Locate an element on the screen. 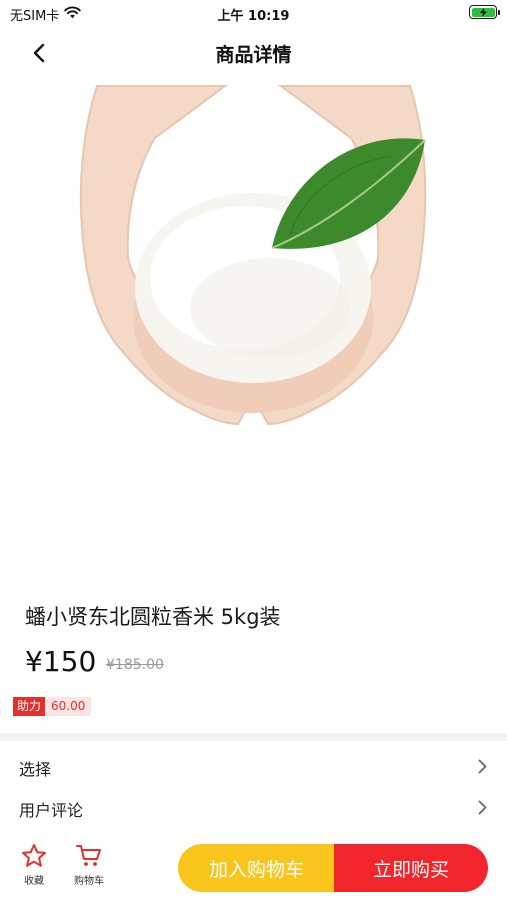  cart-button: 购物车 is located at coordinates (89, 865).